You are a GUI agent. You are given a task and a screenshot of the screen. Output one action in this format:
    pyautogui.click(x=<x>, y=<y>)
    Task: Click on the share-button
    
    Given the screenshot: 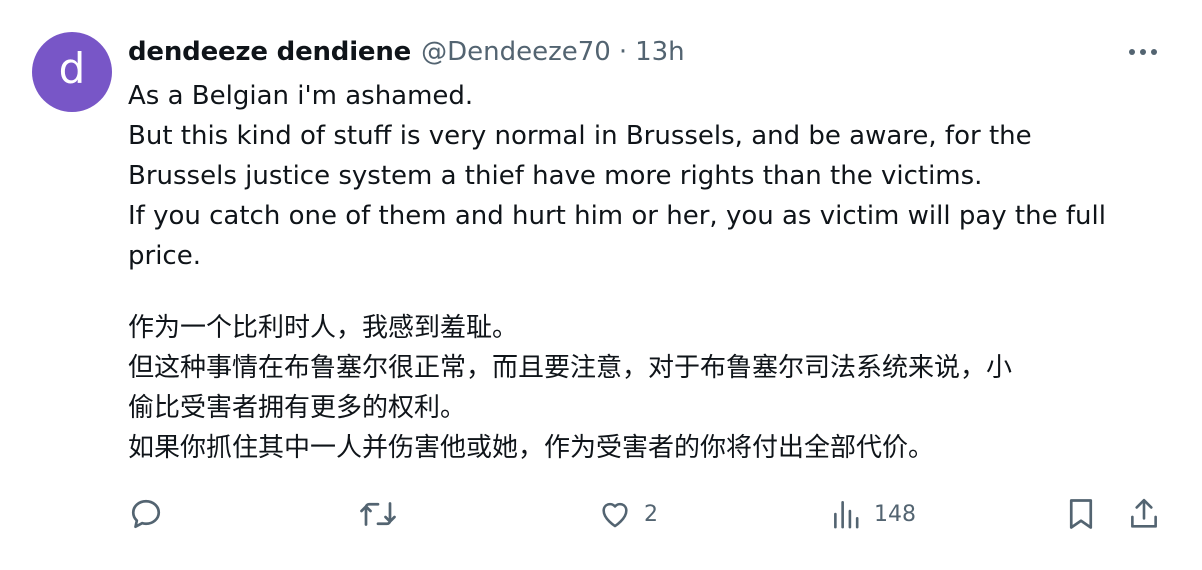 What is the action you would take?
    pyautogui.click(x=1144, y=514)
    